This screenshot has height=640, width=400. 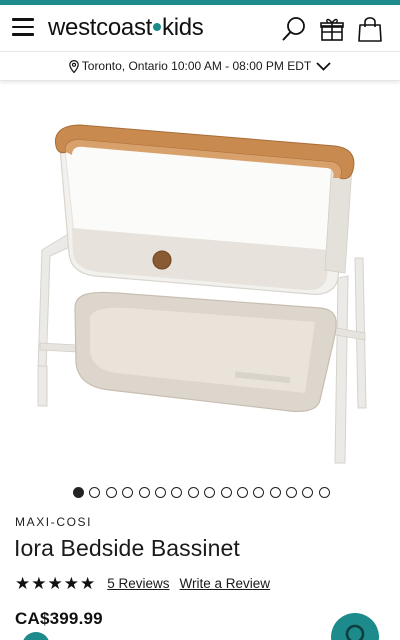 I want to click on reviews-link: 5 Reviews, so click(x=138, y=583).